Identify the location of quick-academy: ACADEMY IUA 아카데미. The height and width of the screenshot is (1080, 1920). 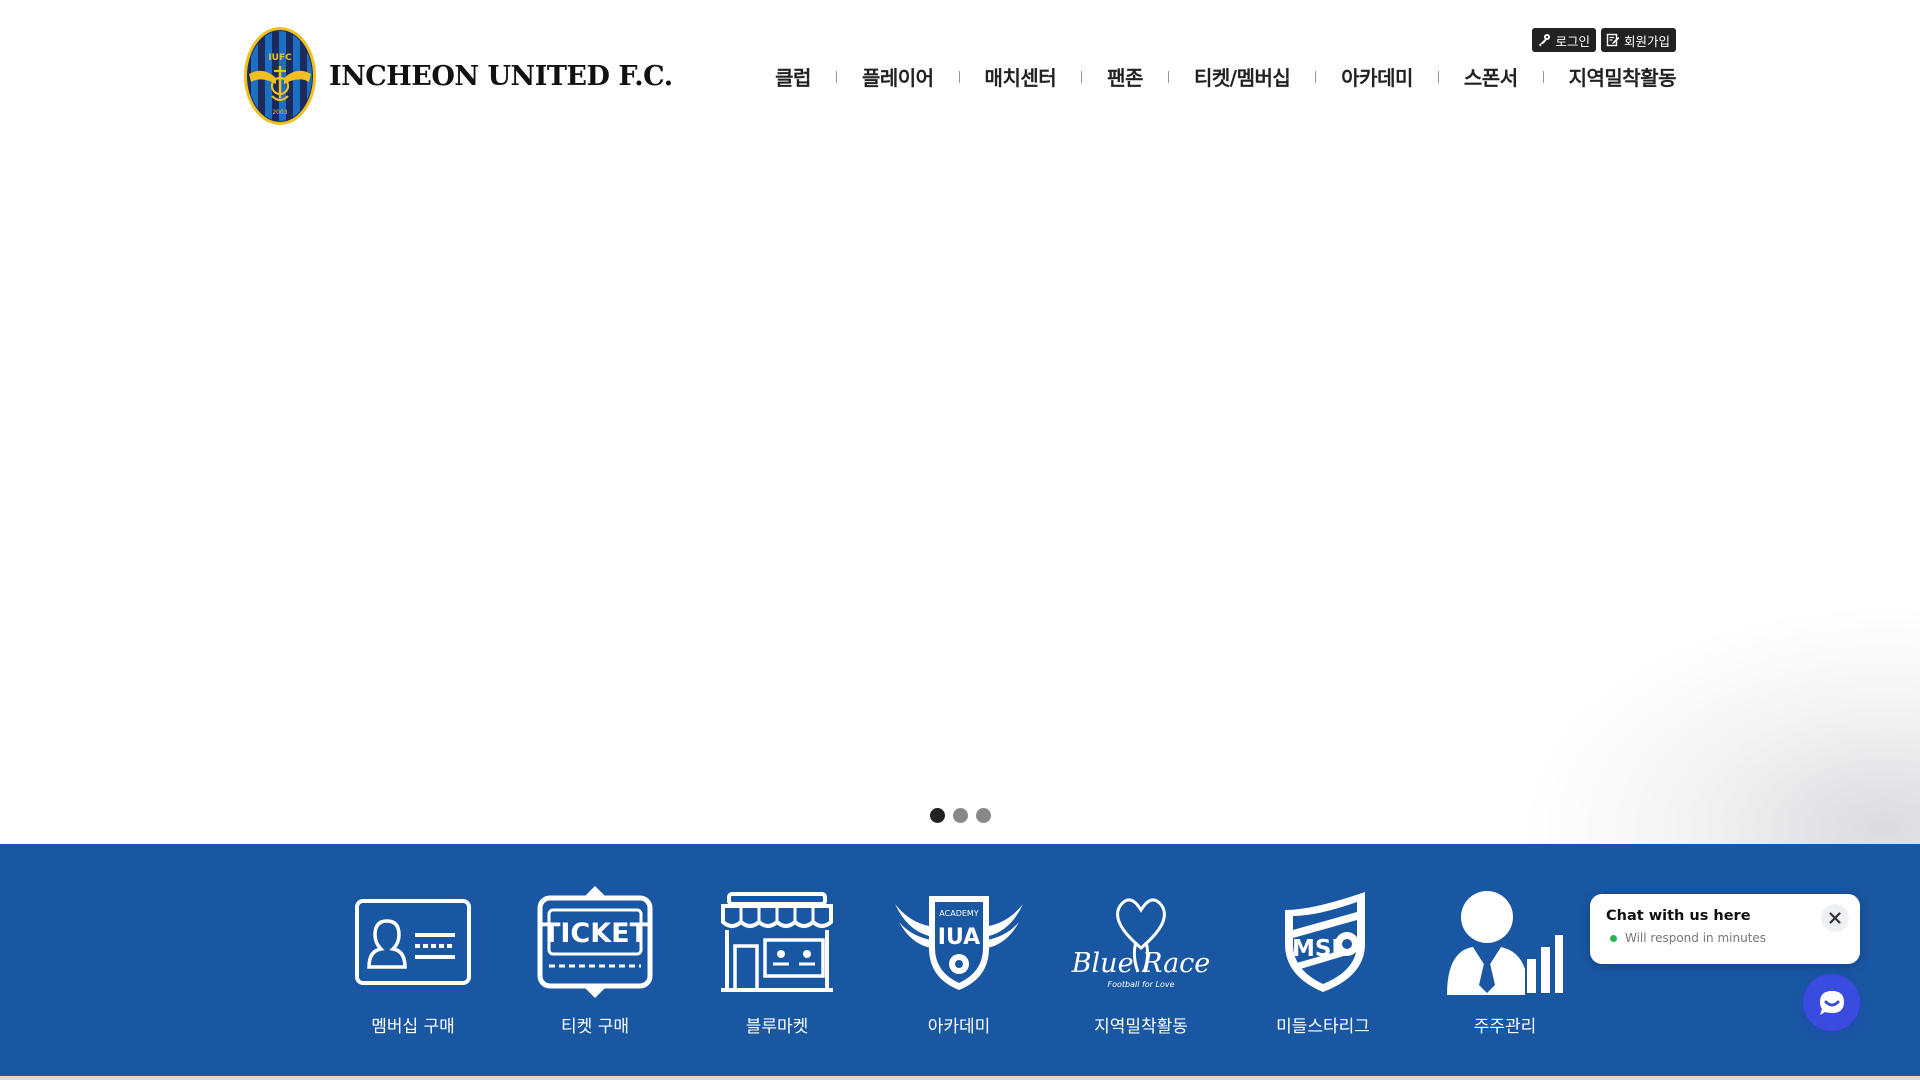
(959, 961).